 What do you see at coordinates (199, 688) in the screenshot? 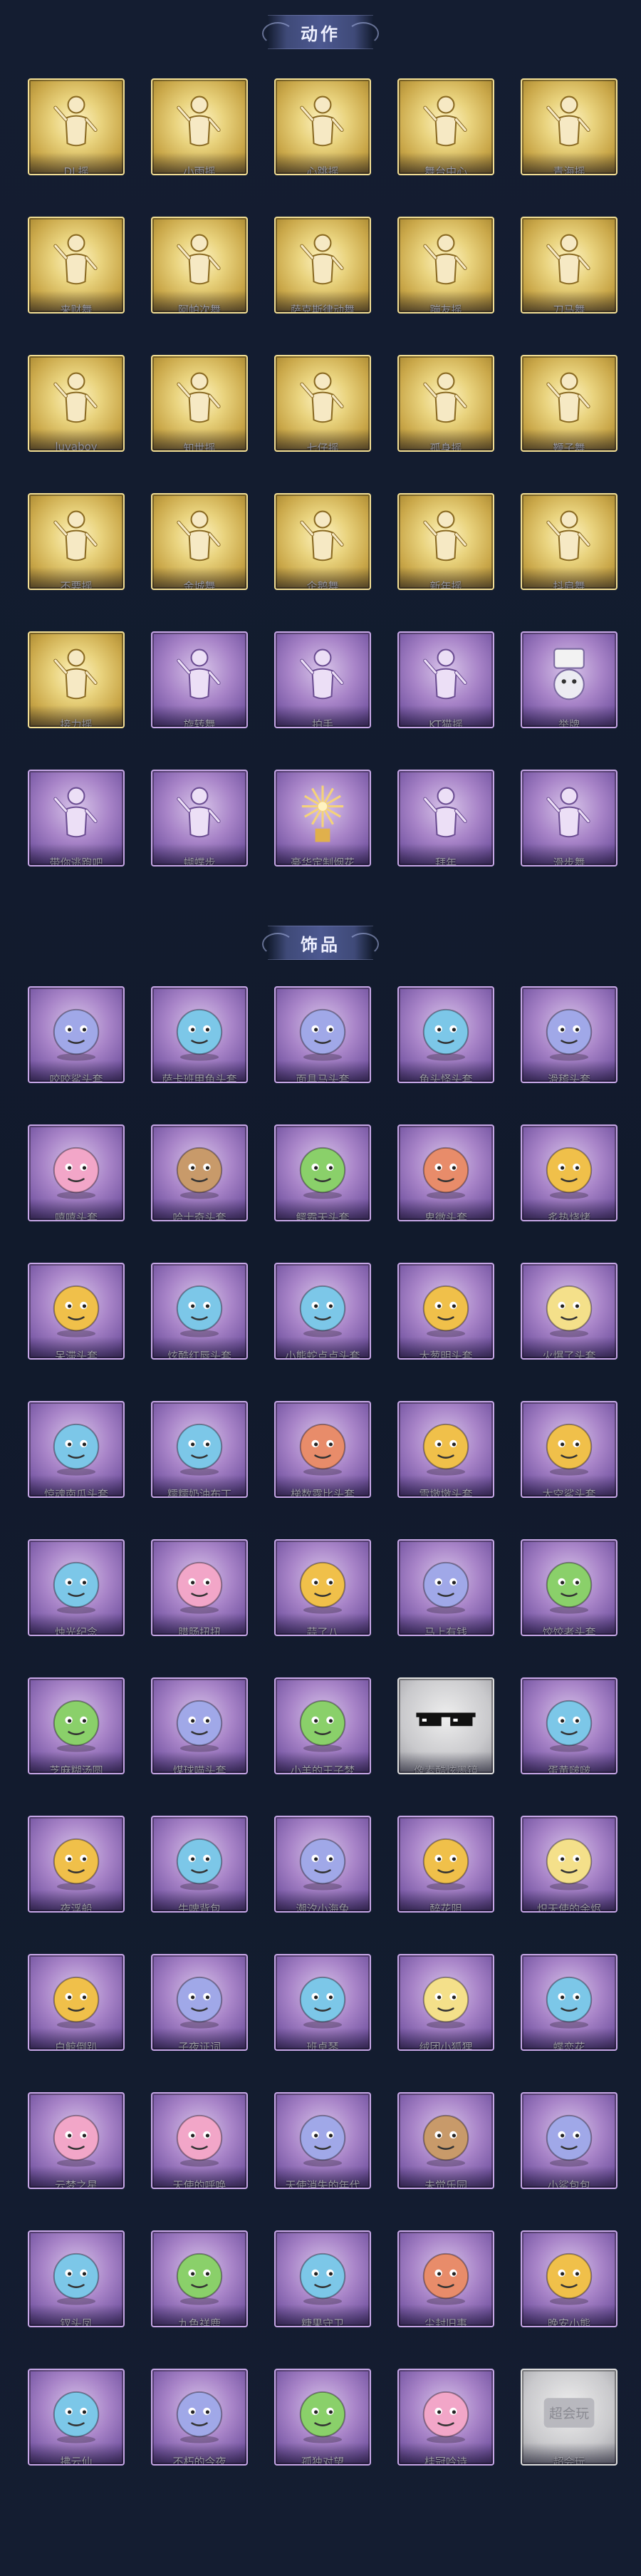
I see `action-card: 旋转舞` at bounding box center [199, 688].